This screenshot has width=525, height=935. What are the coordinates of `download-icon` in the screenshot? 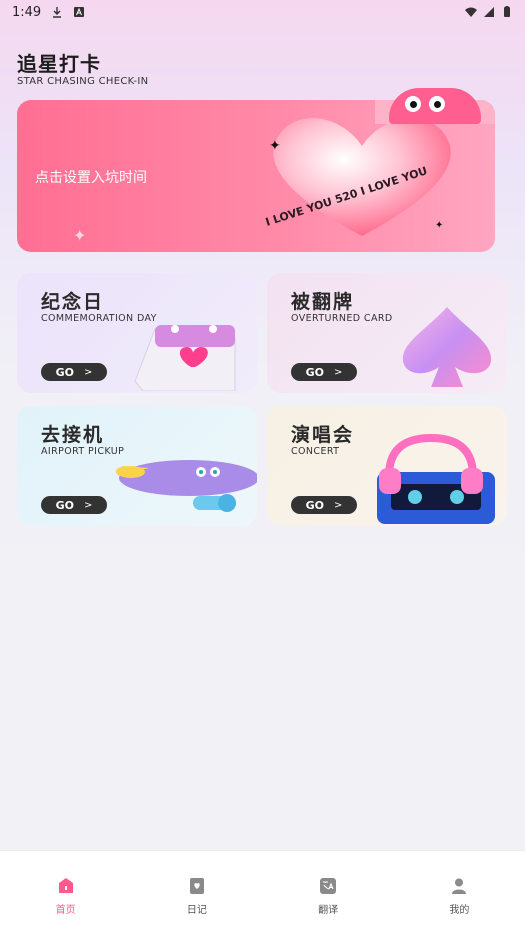 It's located at (57, 12).